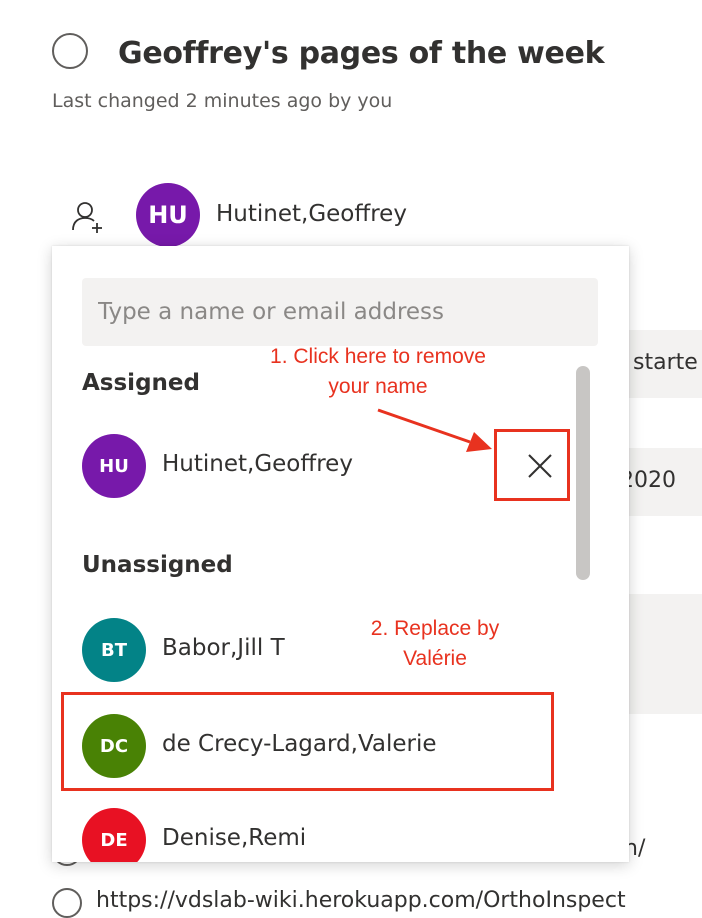 This screenshot has width=702, height=918. What do you see at coordinates (157, 565) in the screenshot?
I see `unassigned-heading: Unassigned` at bounding box center [157, 565].